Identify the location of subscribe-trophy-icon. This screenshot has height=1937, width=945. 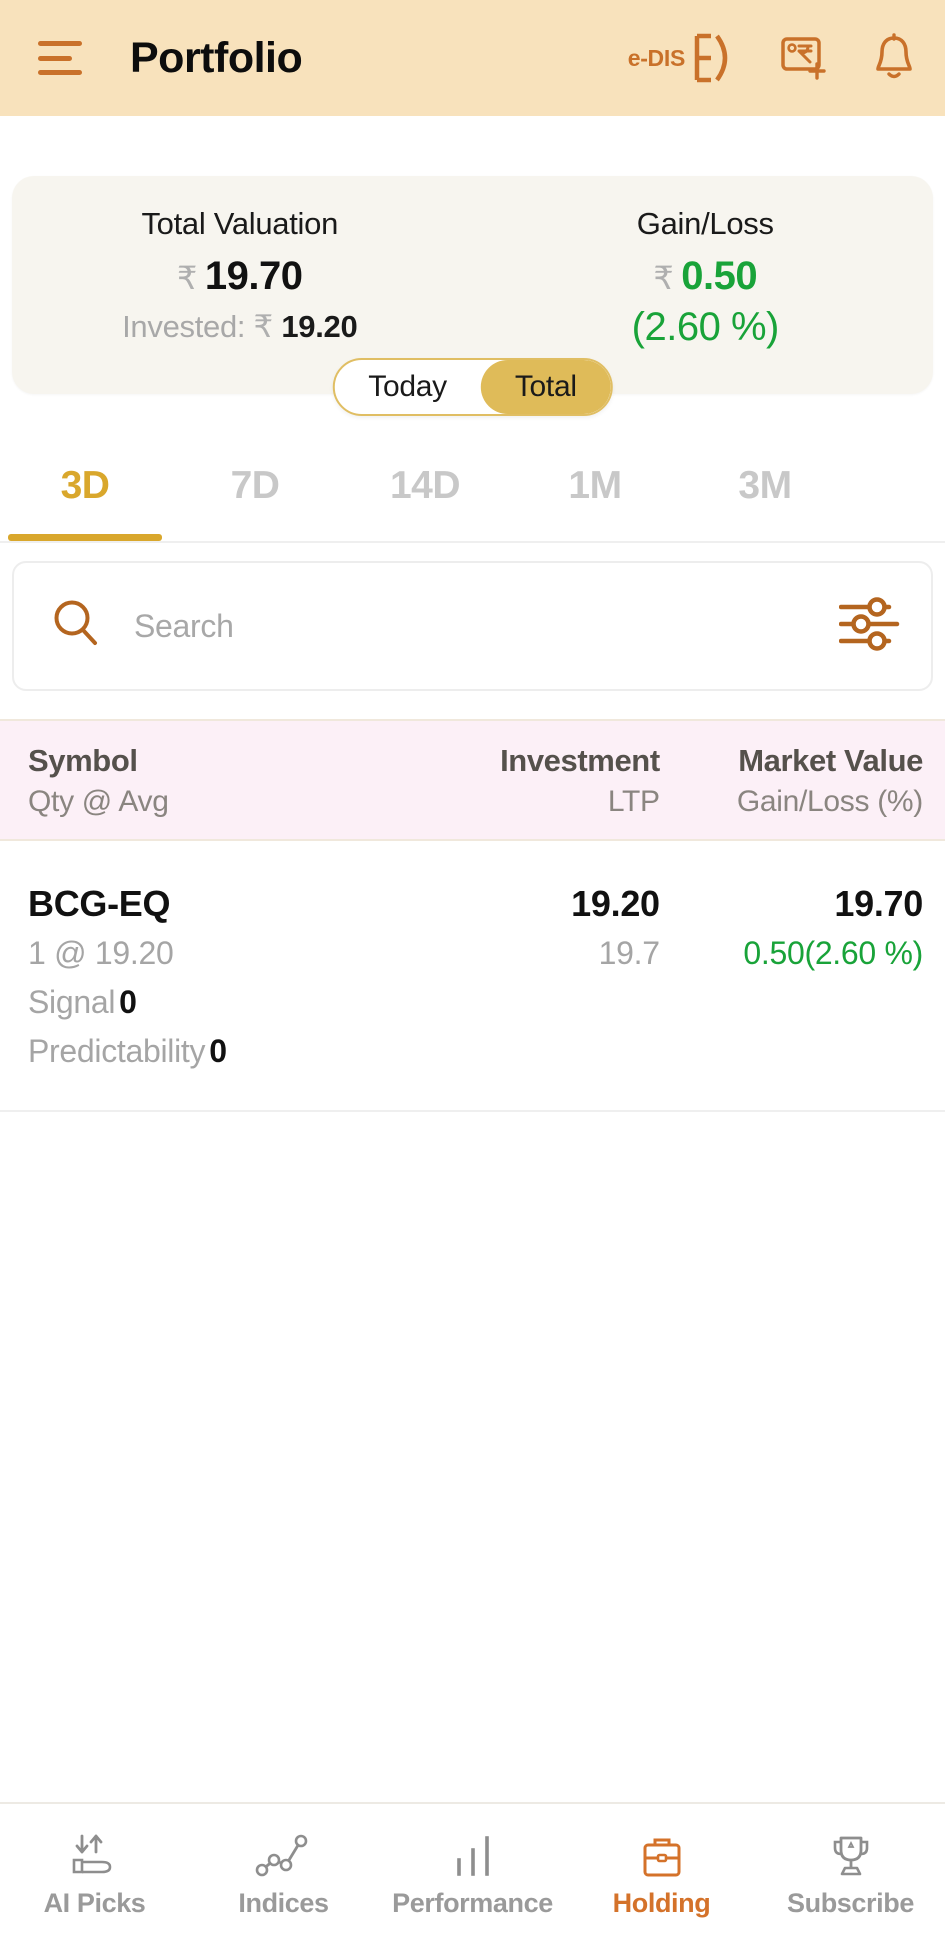
(851, 1856).